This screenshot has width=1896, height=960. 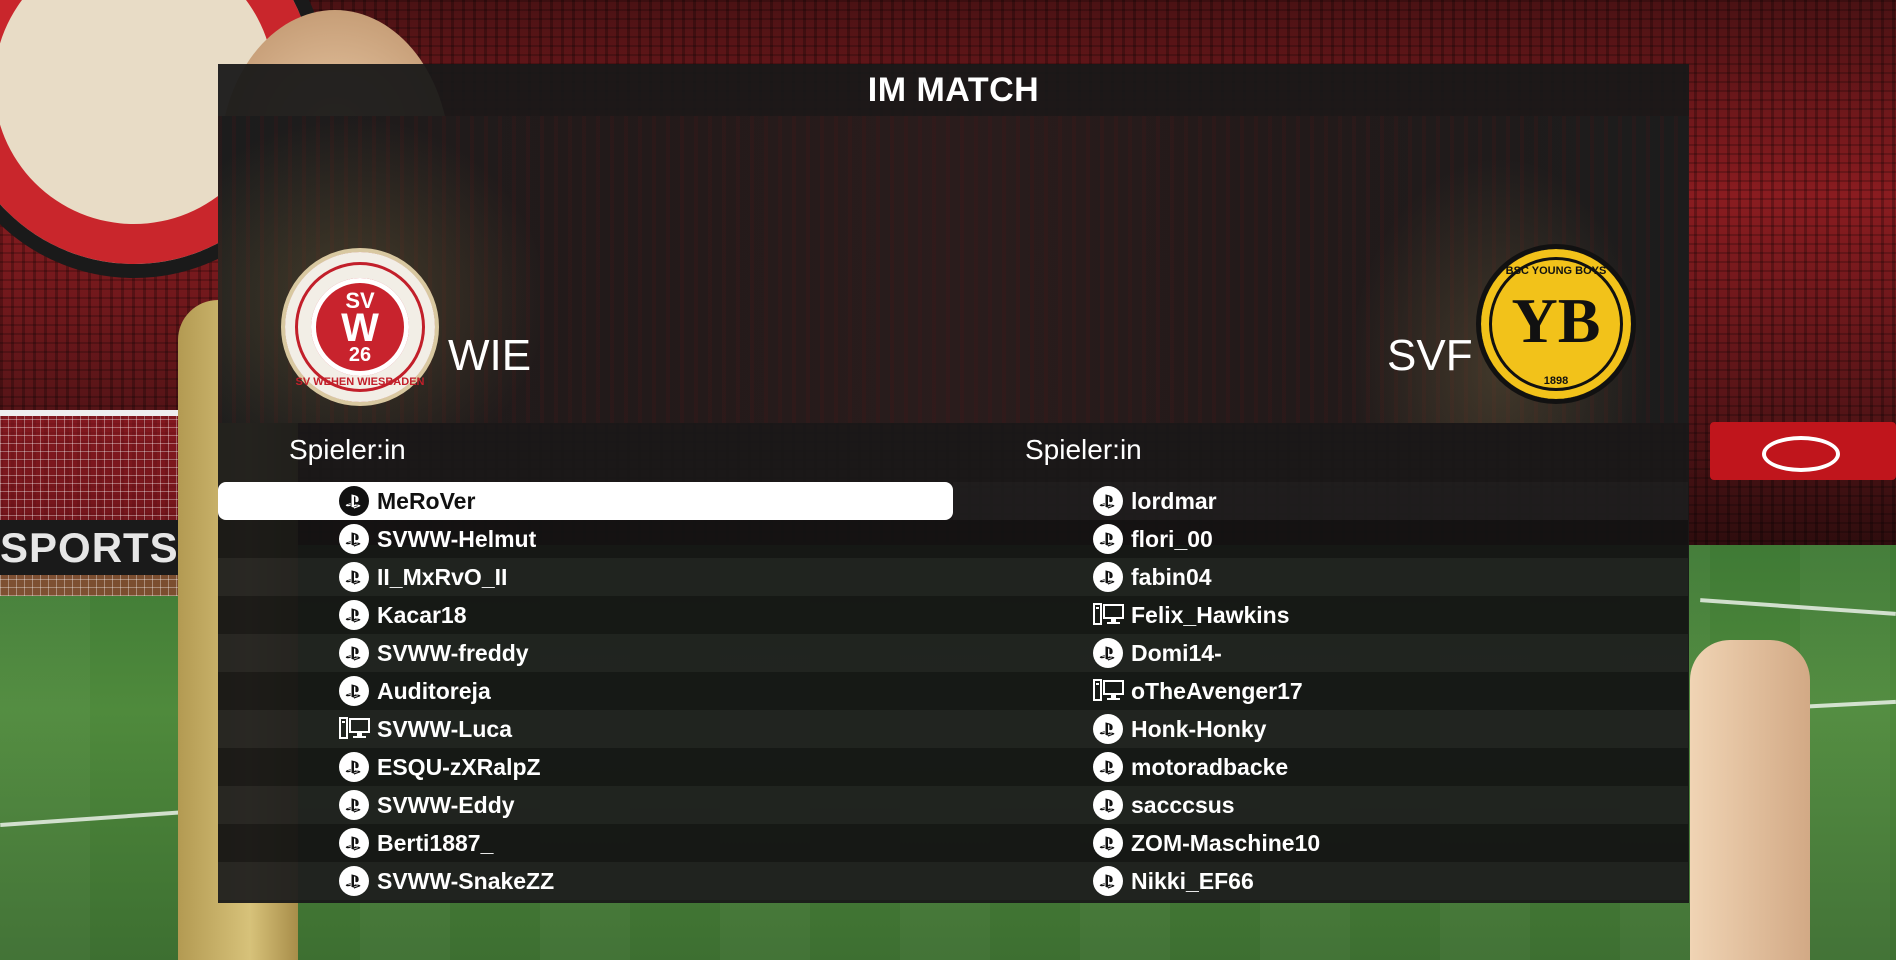 I want to click on away-column-header: Spieler:in, so click(x=1083, y=449).